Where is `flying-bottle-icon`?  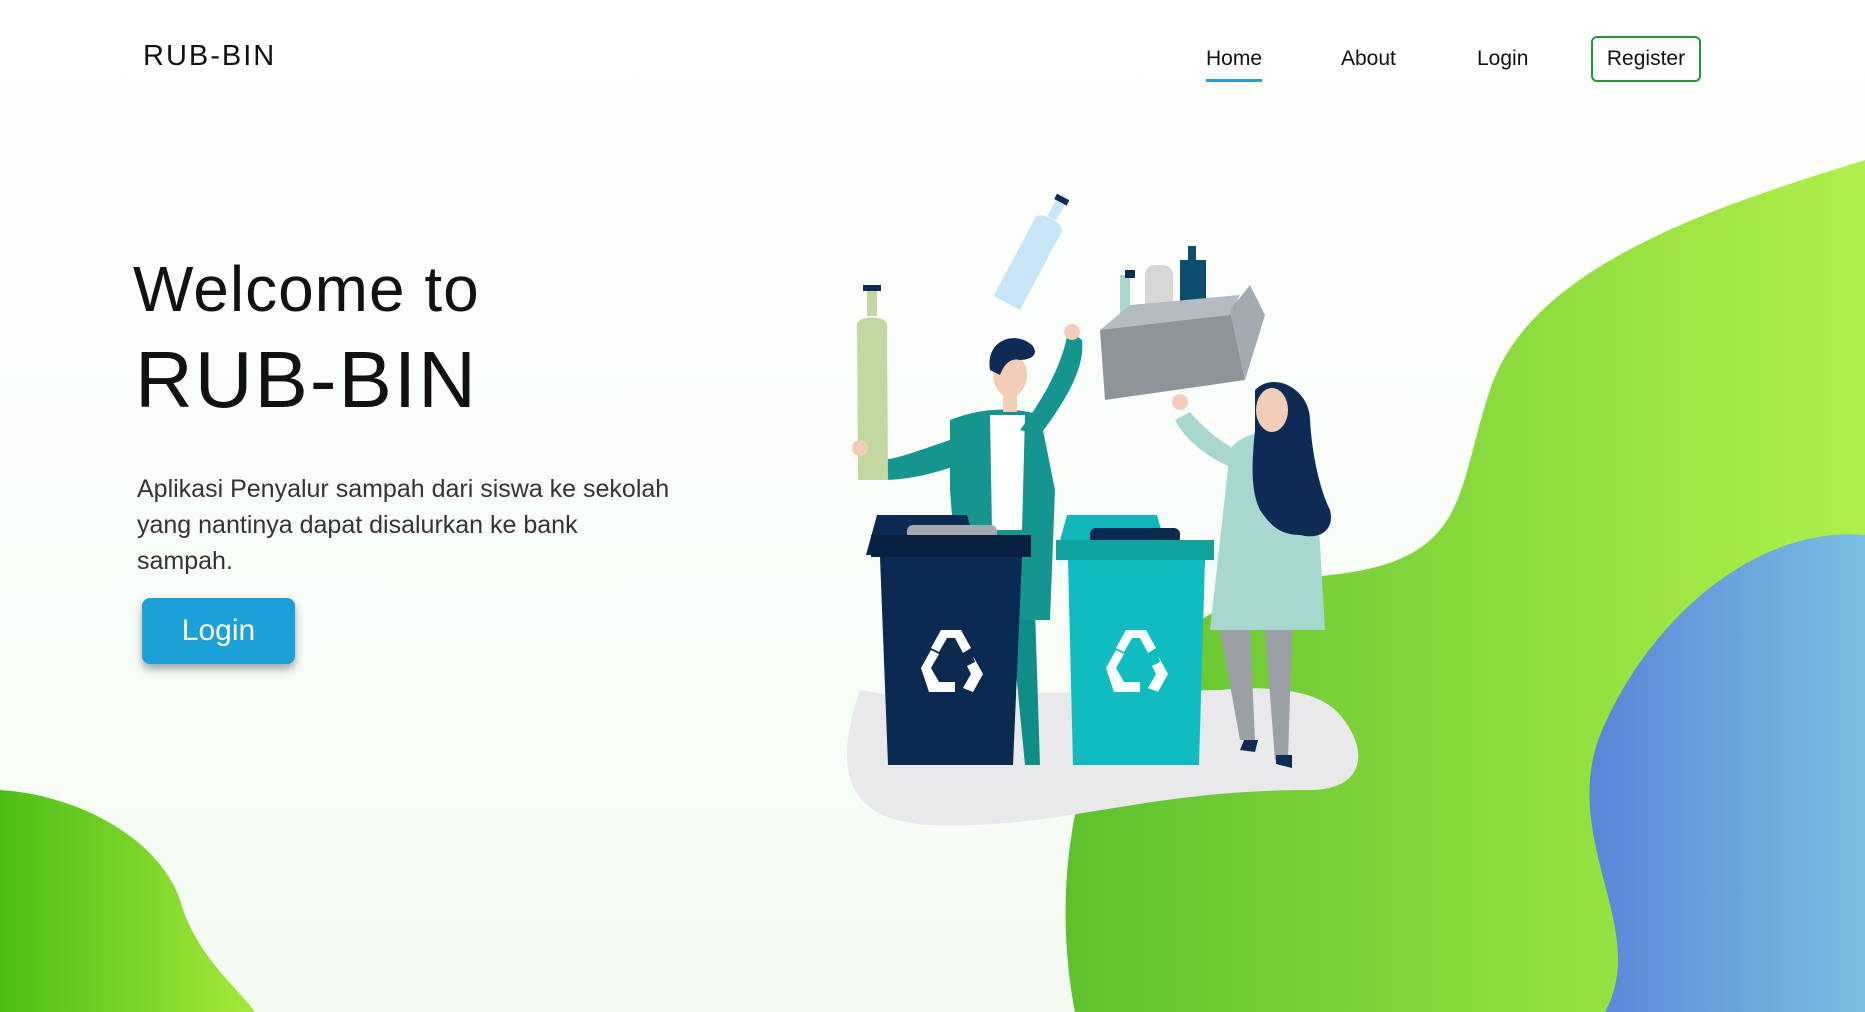 flying-bottle-icon is located at coordinates (1031, 252).